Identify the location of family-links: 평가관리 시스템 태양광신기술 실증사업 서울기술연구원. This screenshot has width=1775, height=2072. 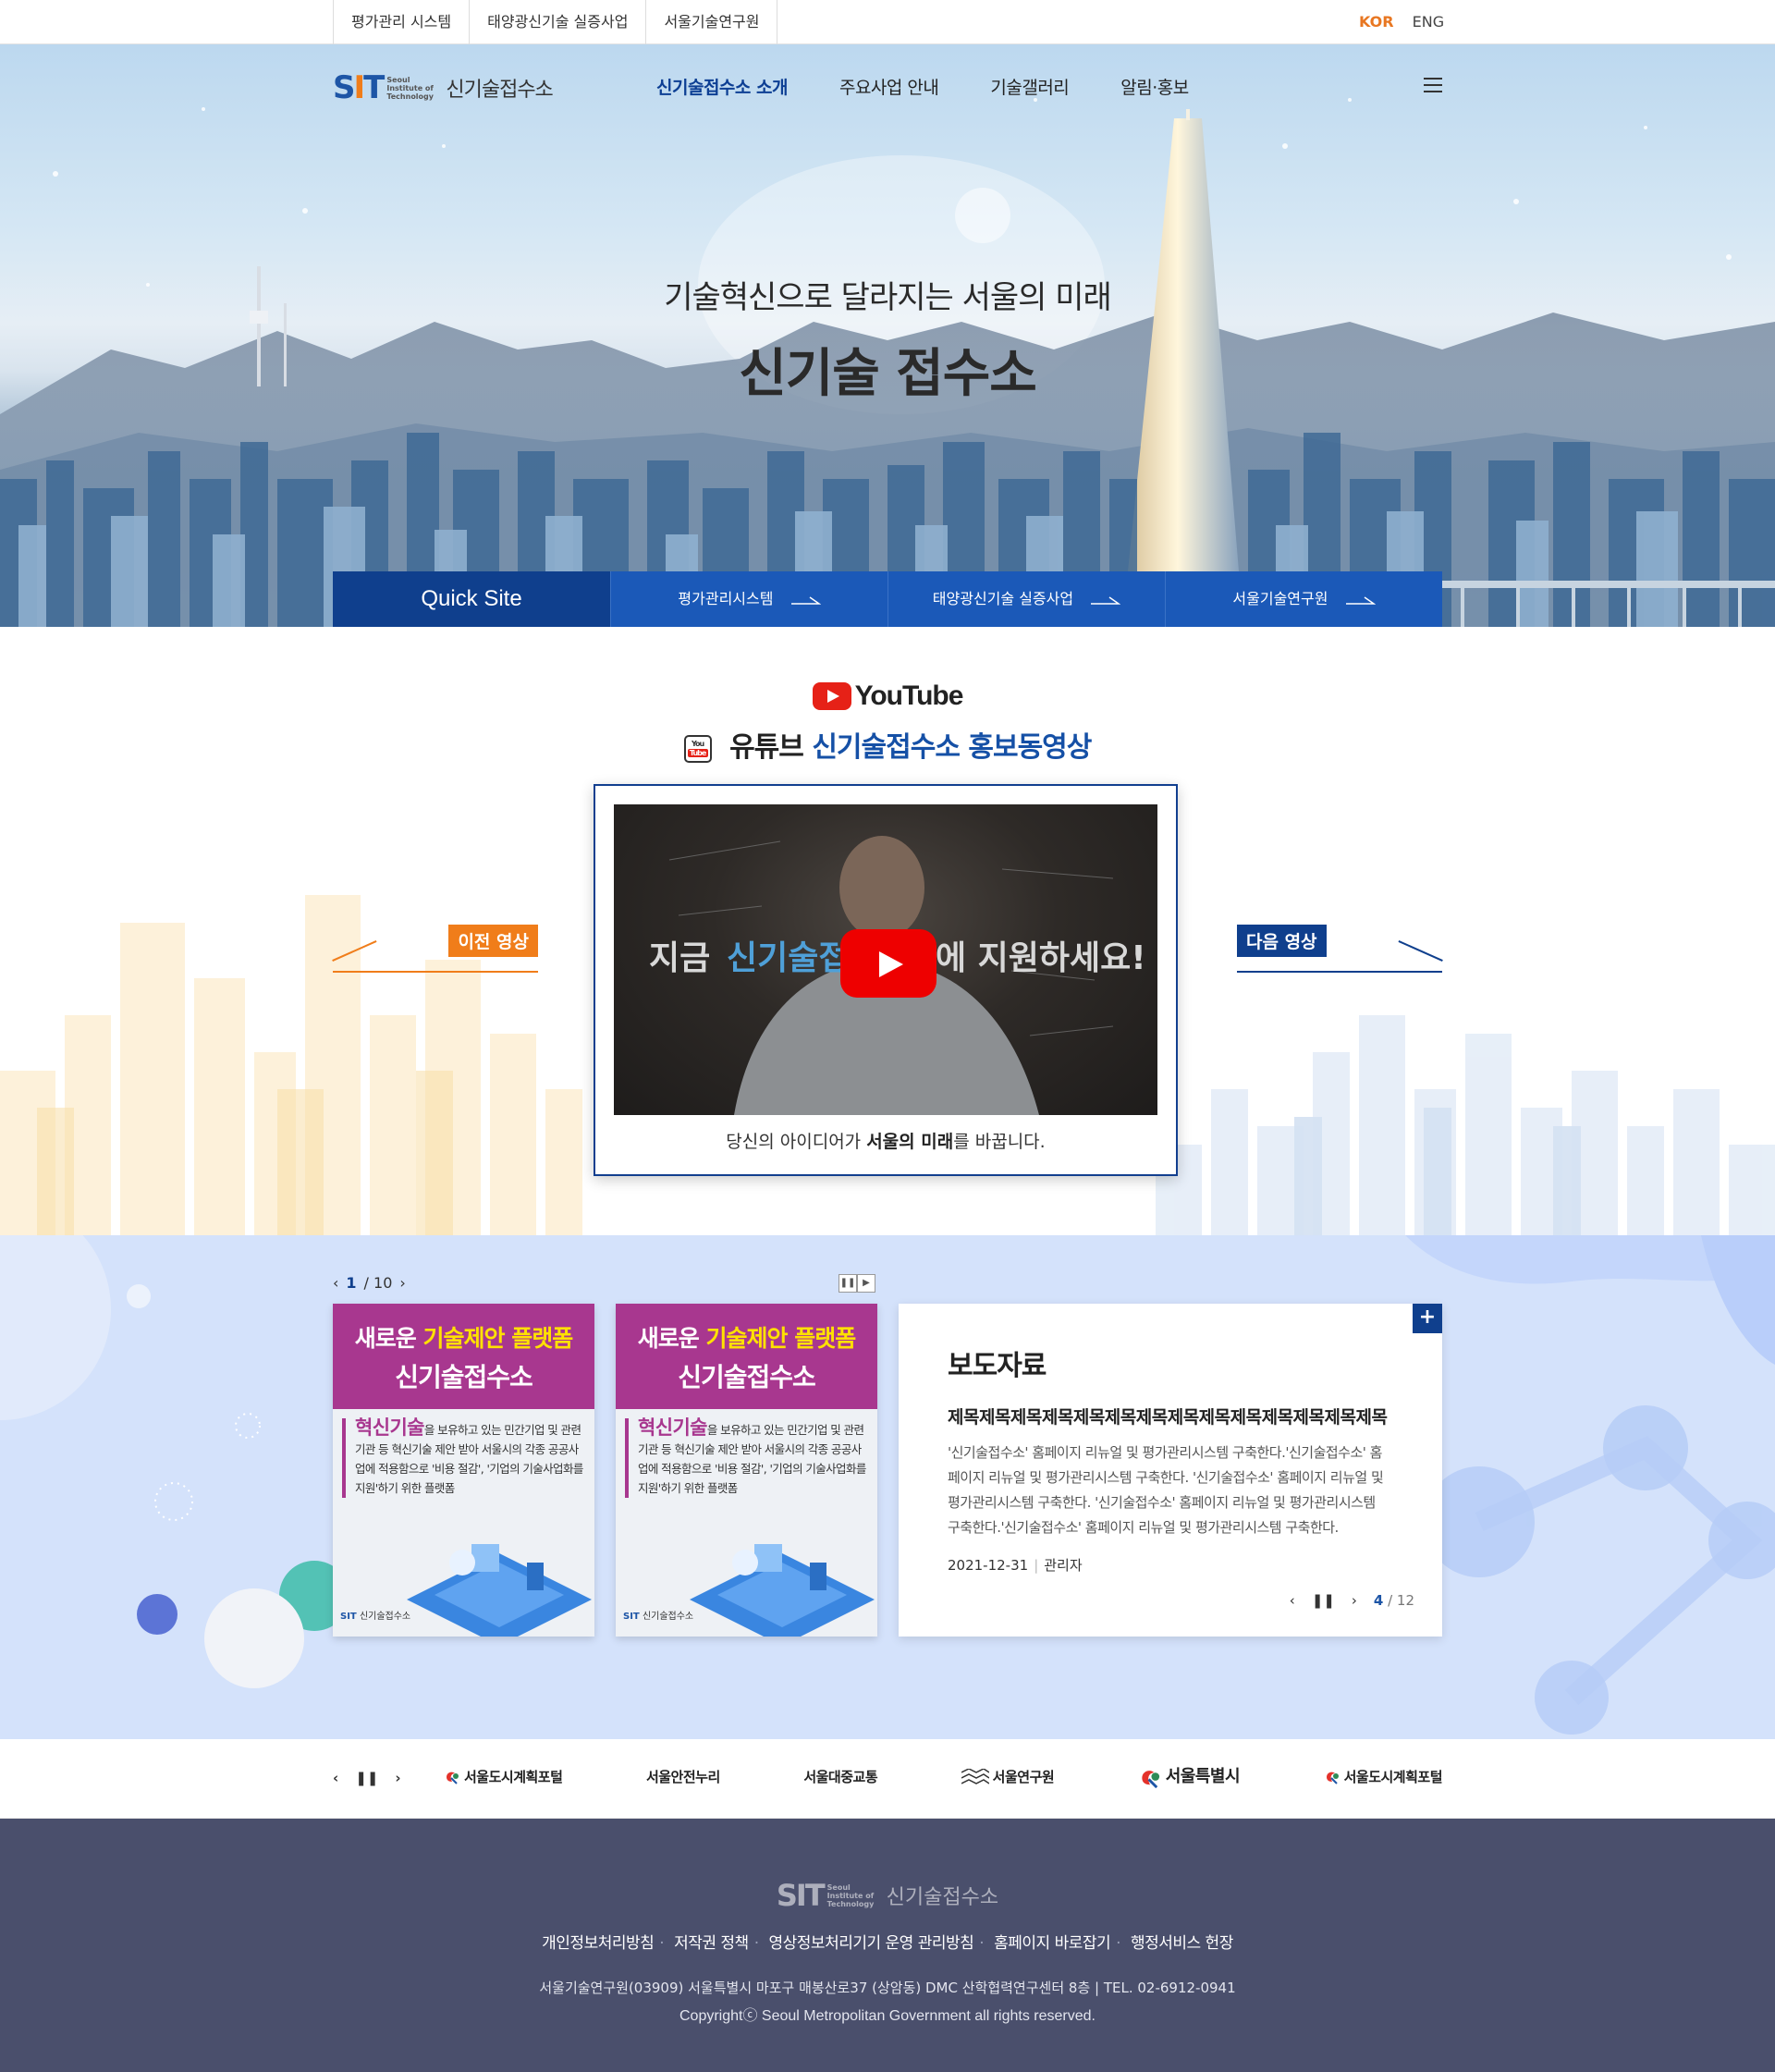
(555, 22).